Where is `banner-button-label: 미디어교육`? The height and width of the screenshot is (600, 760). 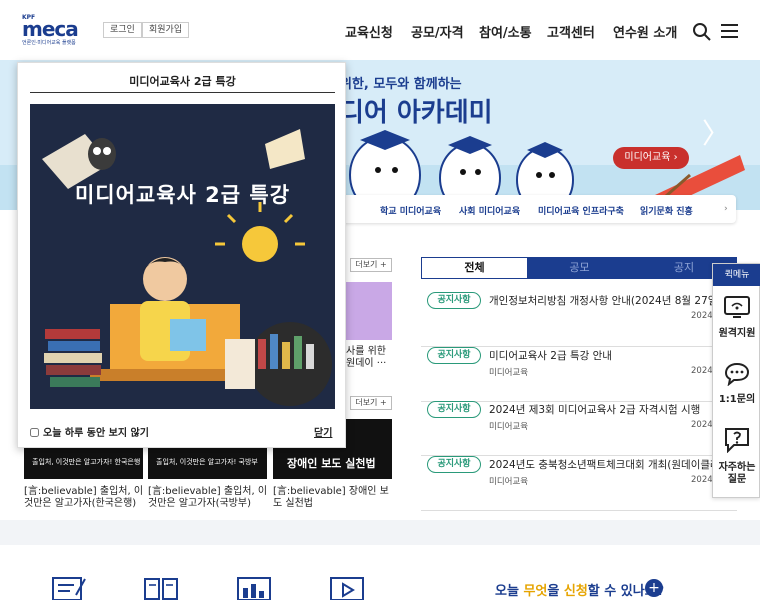 banner-button-label: 미디어교육 is located at coordinates (647, 157).